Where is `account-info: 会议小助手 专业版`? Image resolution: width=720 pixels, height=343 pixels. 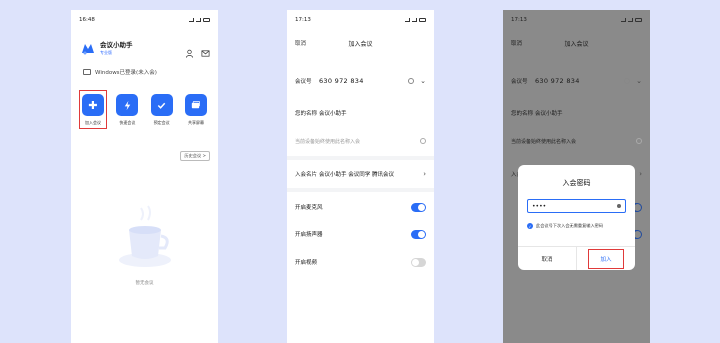 account-info: 会议小助手 专业版 is located at coordinates (116, 47).